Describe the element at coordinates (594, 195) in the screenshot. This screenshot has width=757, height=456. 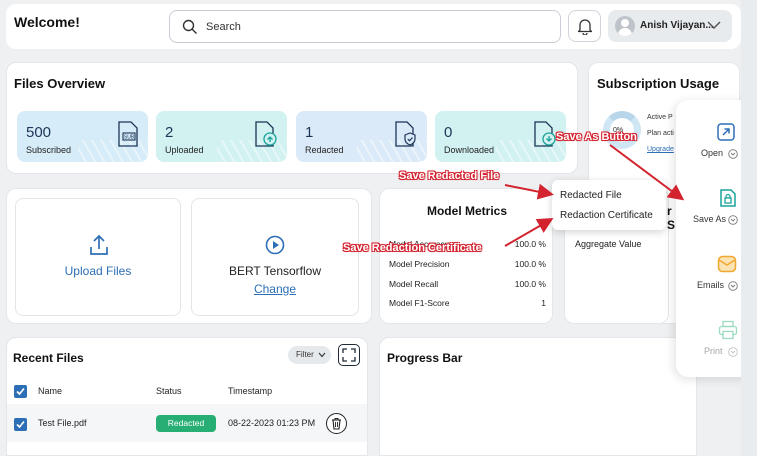
I see `annotation-arrows` at that location.